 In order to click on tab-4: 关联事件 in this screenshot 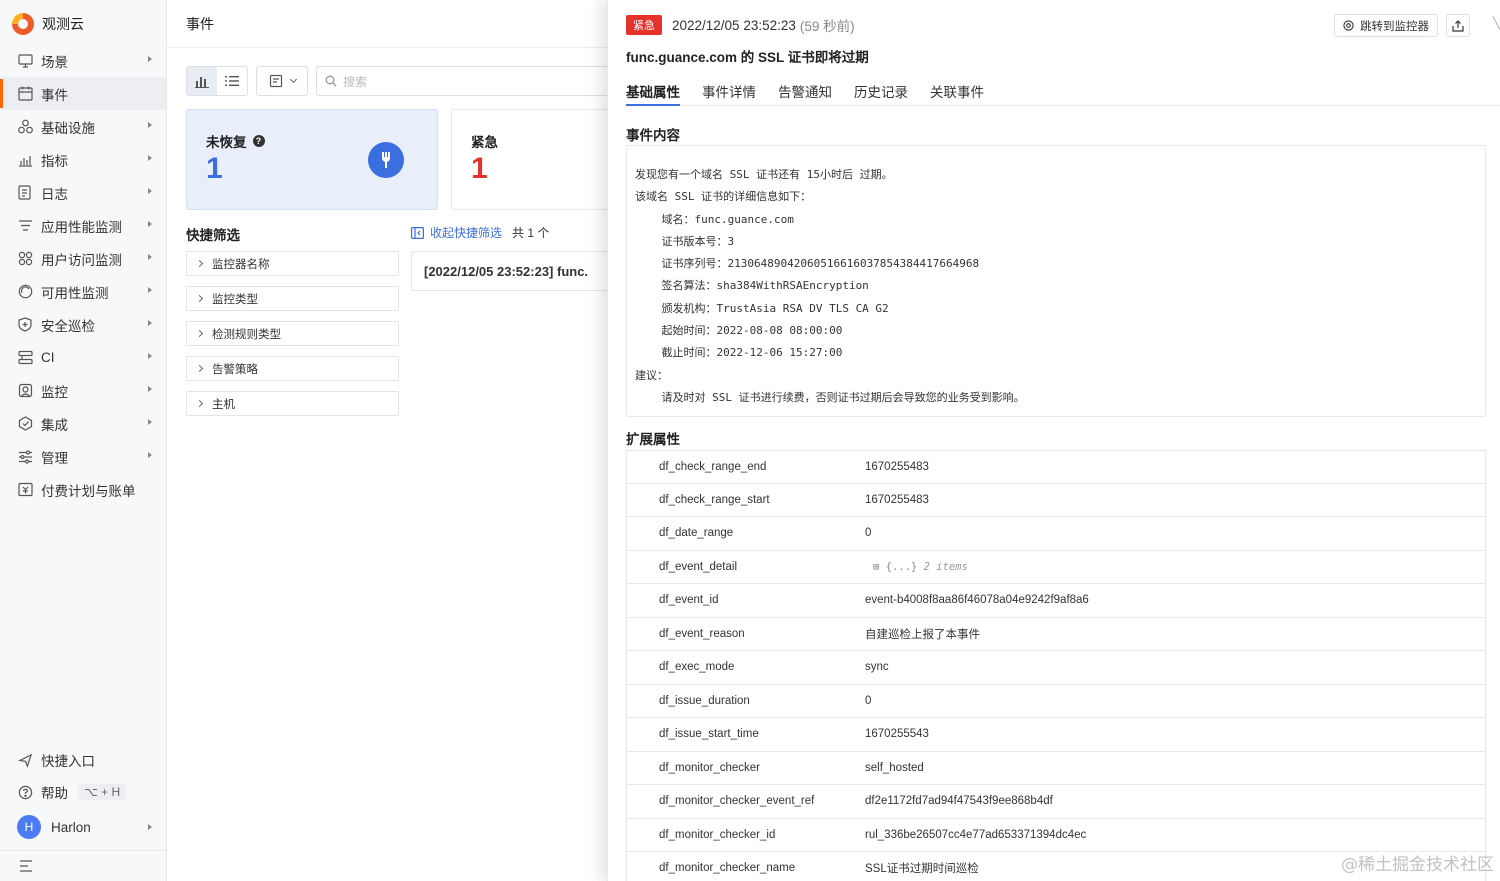, I will do `click(957, 92)`.